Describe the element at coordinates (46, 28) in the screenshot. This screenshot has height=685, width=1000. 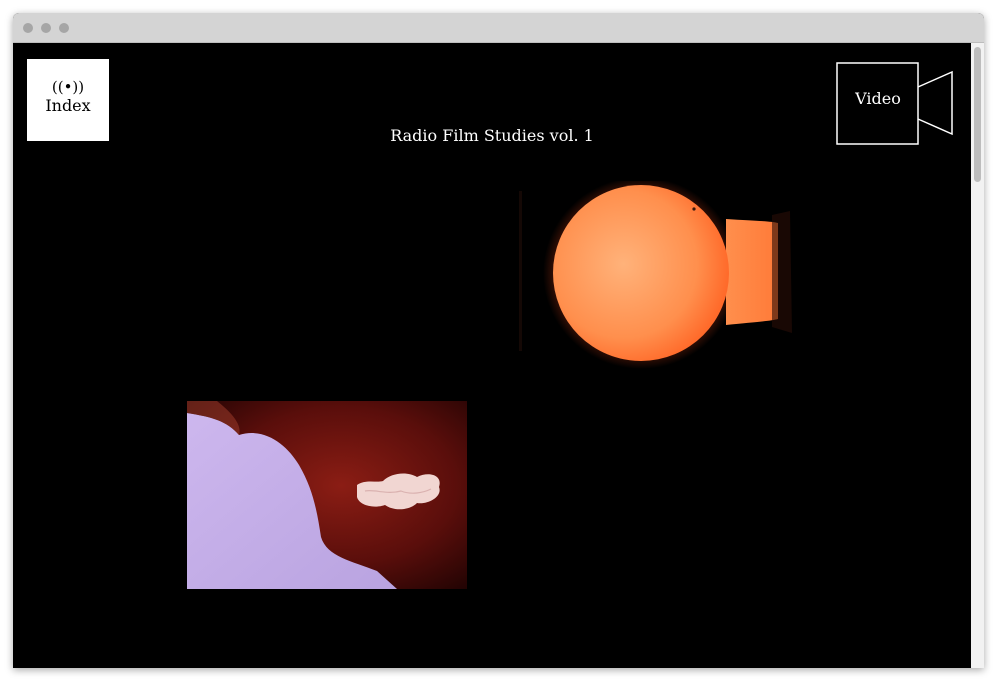
I see `minimize-window-icon` at that location.